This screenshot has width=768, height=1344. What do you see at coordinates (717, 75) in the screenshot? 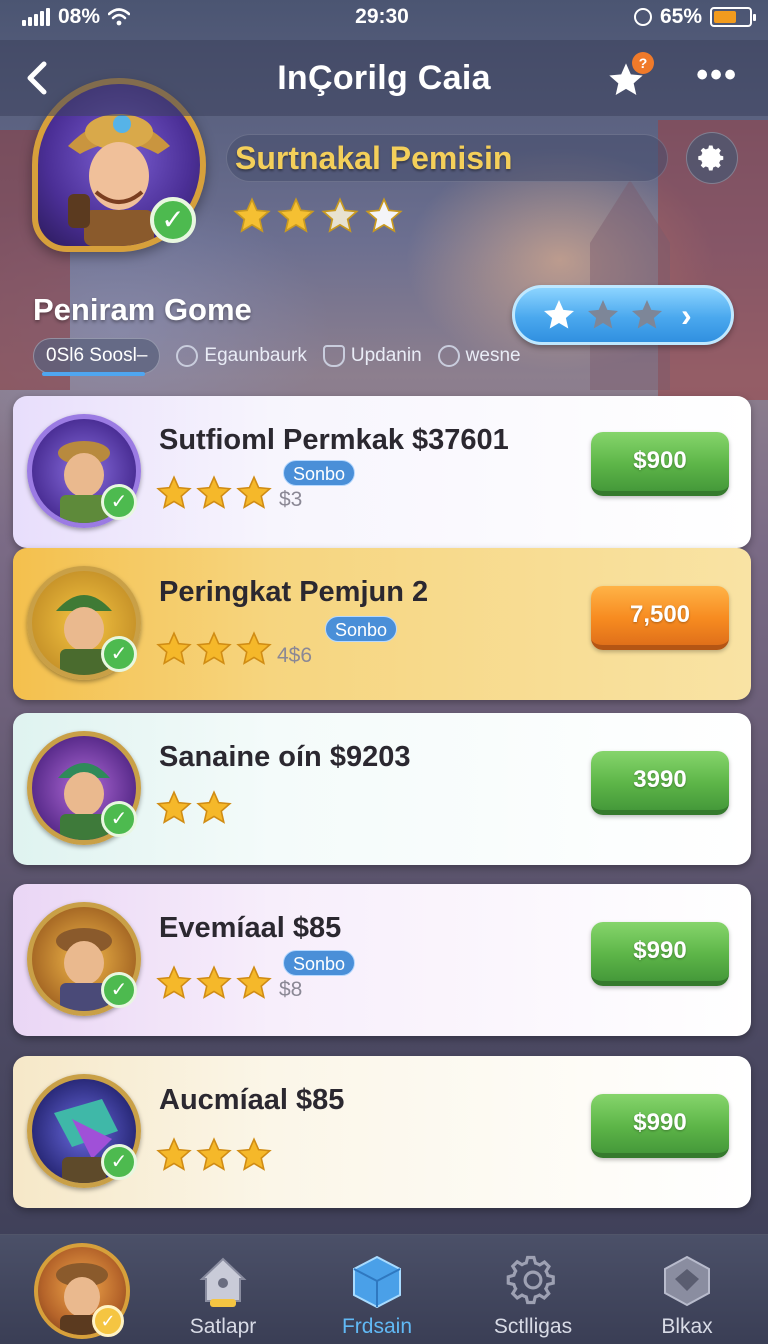
I see `more-options-button: •••` at bounding box center [717, 75].